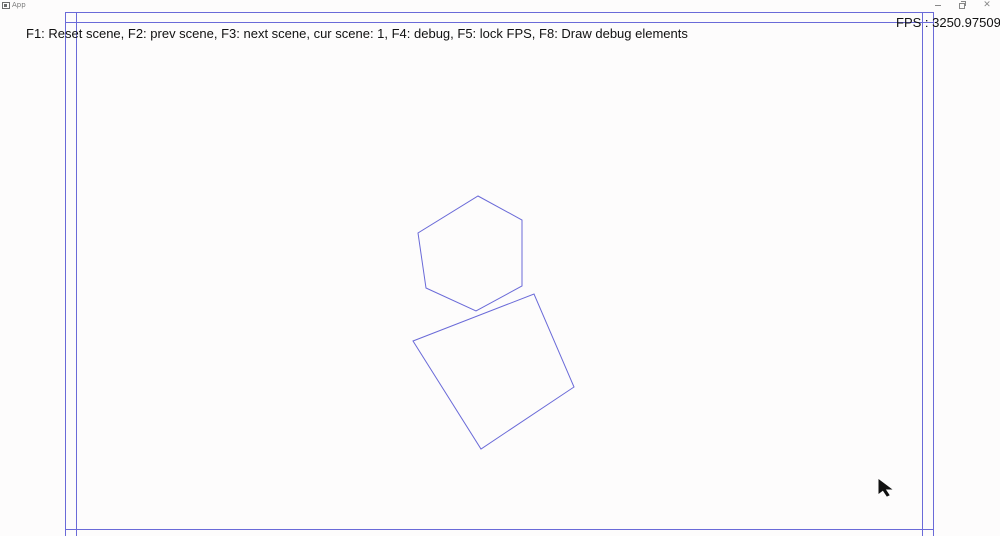 This screenshot has height=536, width=1000. I want to click on hexagon-body, so click(470, 253).